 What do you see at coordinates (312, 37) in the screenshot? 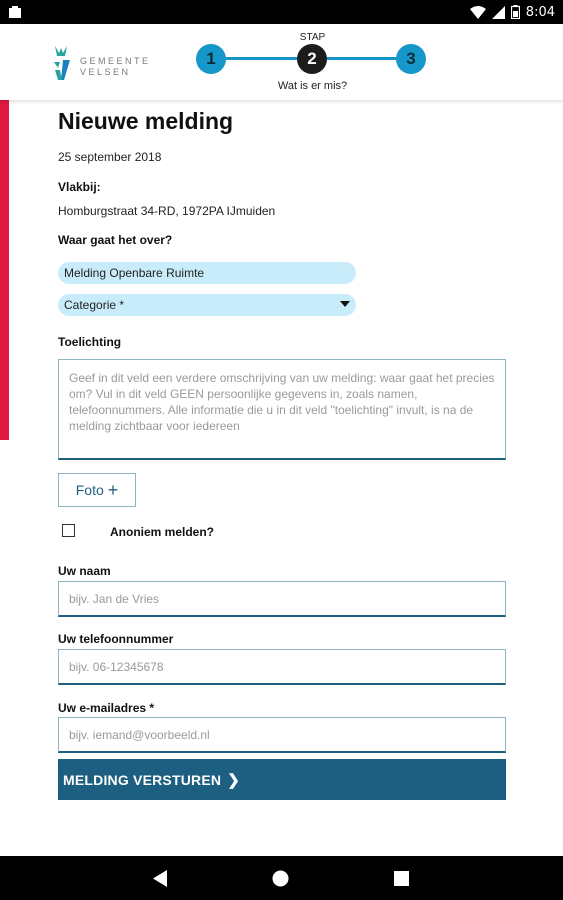
I see `stepper-top-label: STAP` at bounding box center [312, 37].